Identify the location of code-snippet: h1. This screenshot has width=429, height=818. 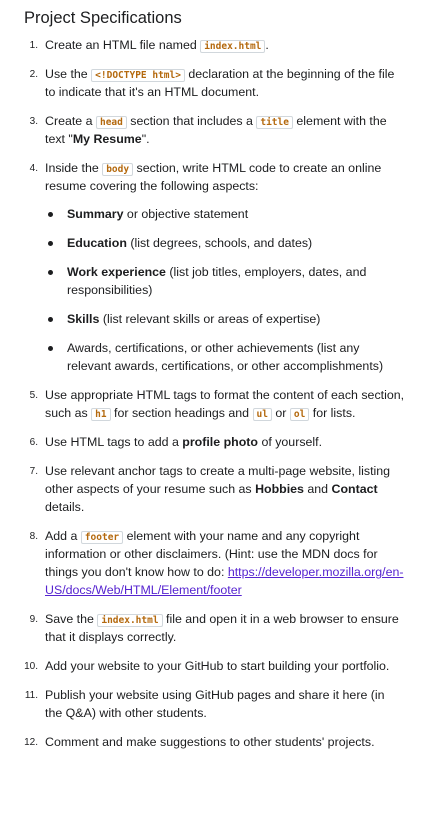
(101, 414).